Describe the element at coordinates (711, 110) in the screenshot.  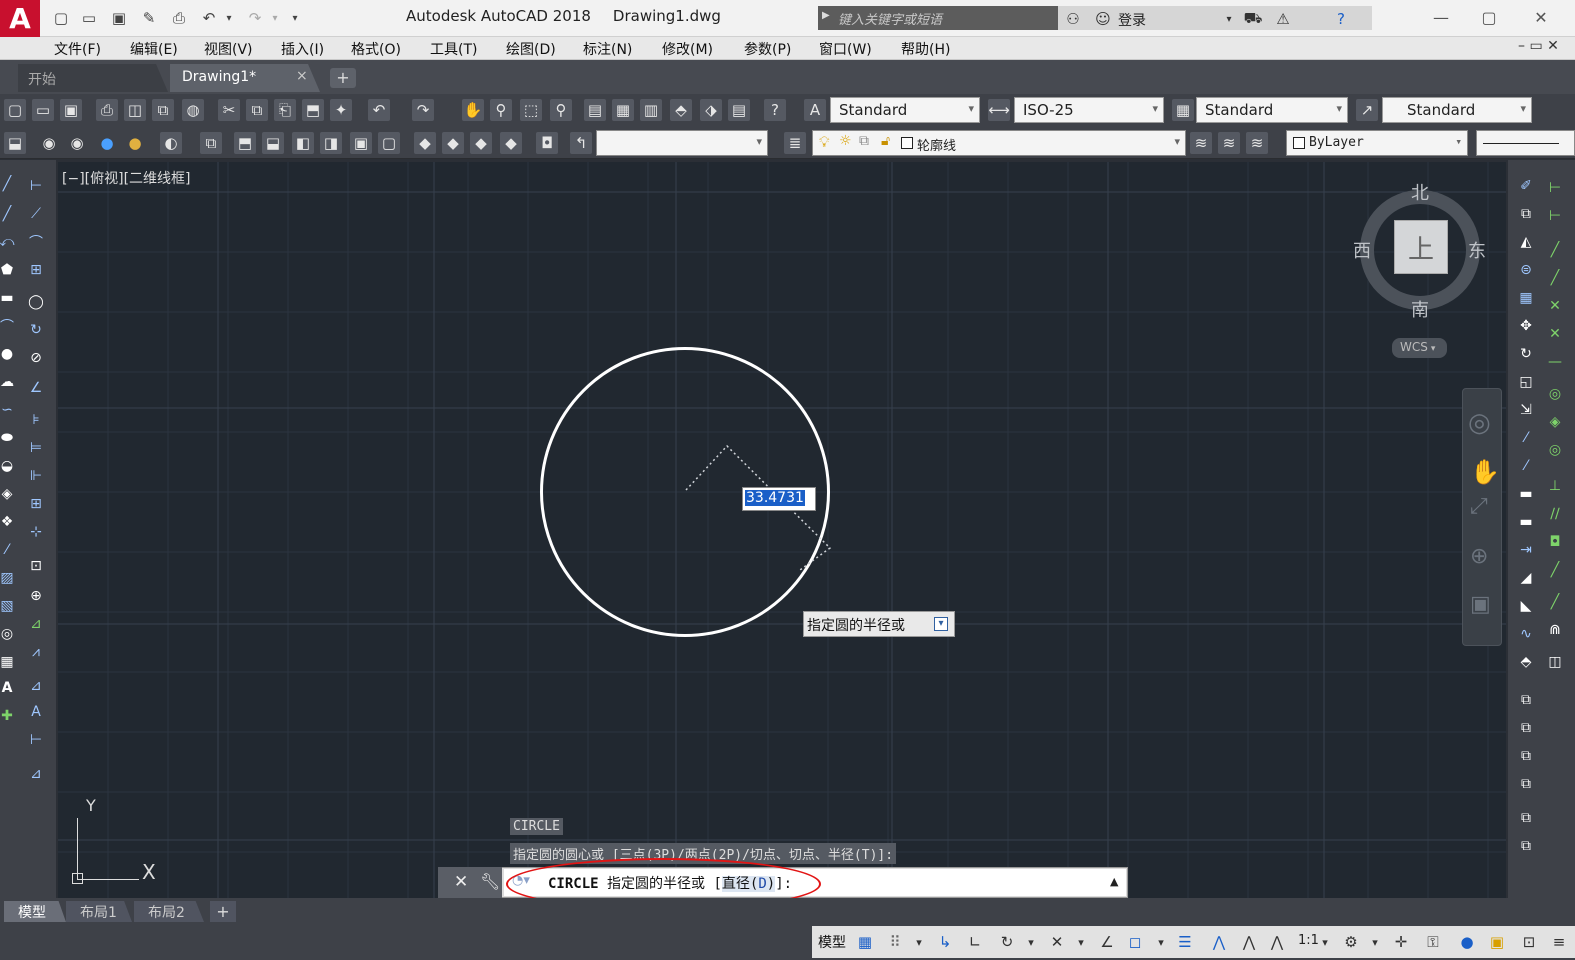
I see `markup-icon: ⬗` at that location.